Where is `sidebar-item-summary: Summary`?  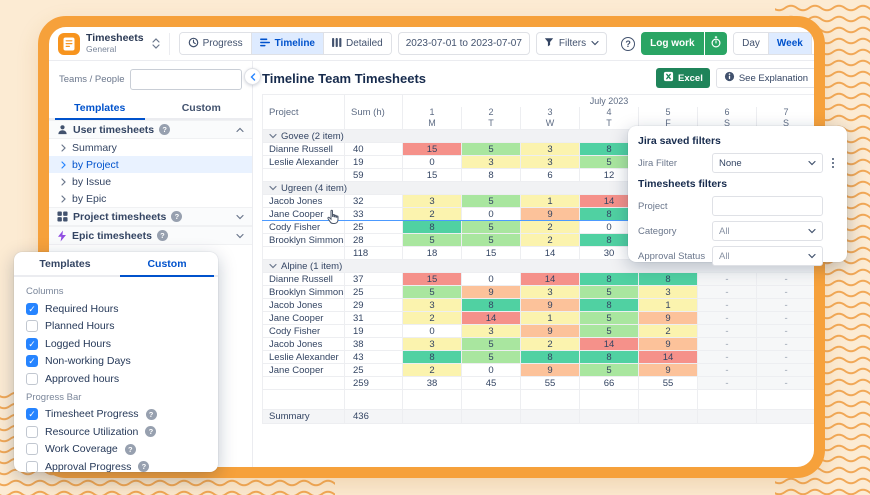 sidebar-item-summary: Summary is located at coordinates (150, 147).